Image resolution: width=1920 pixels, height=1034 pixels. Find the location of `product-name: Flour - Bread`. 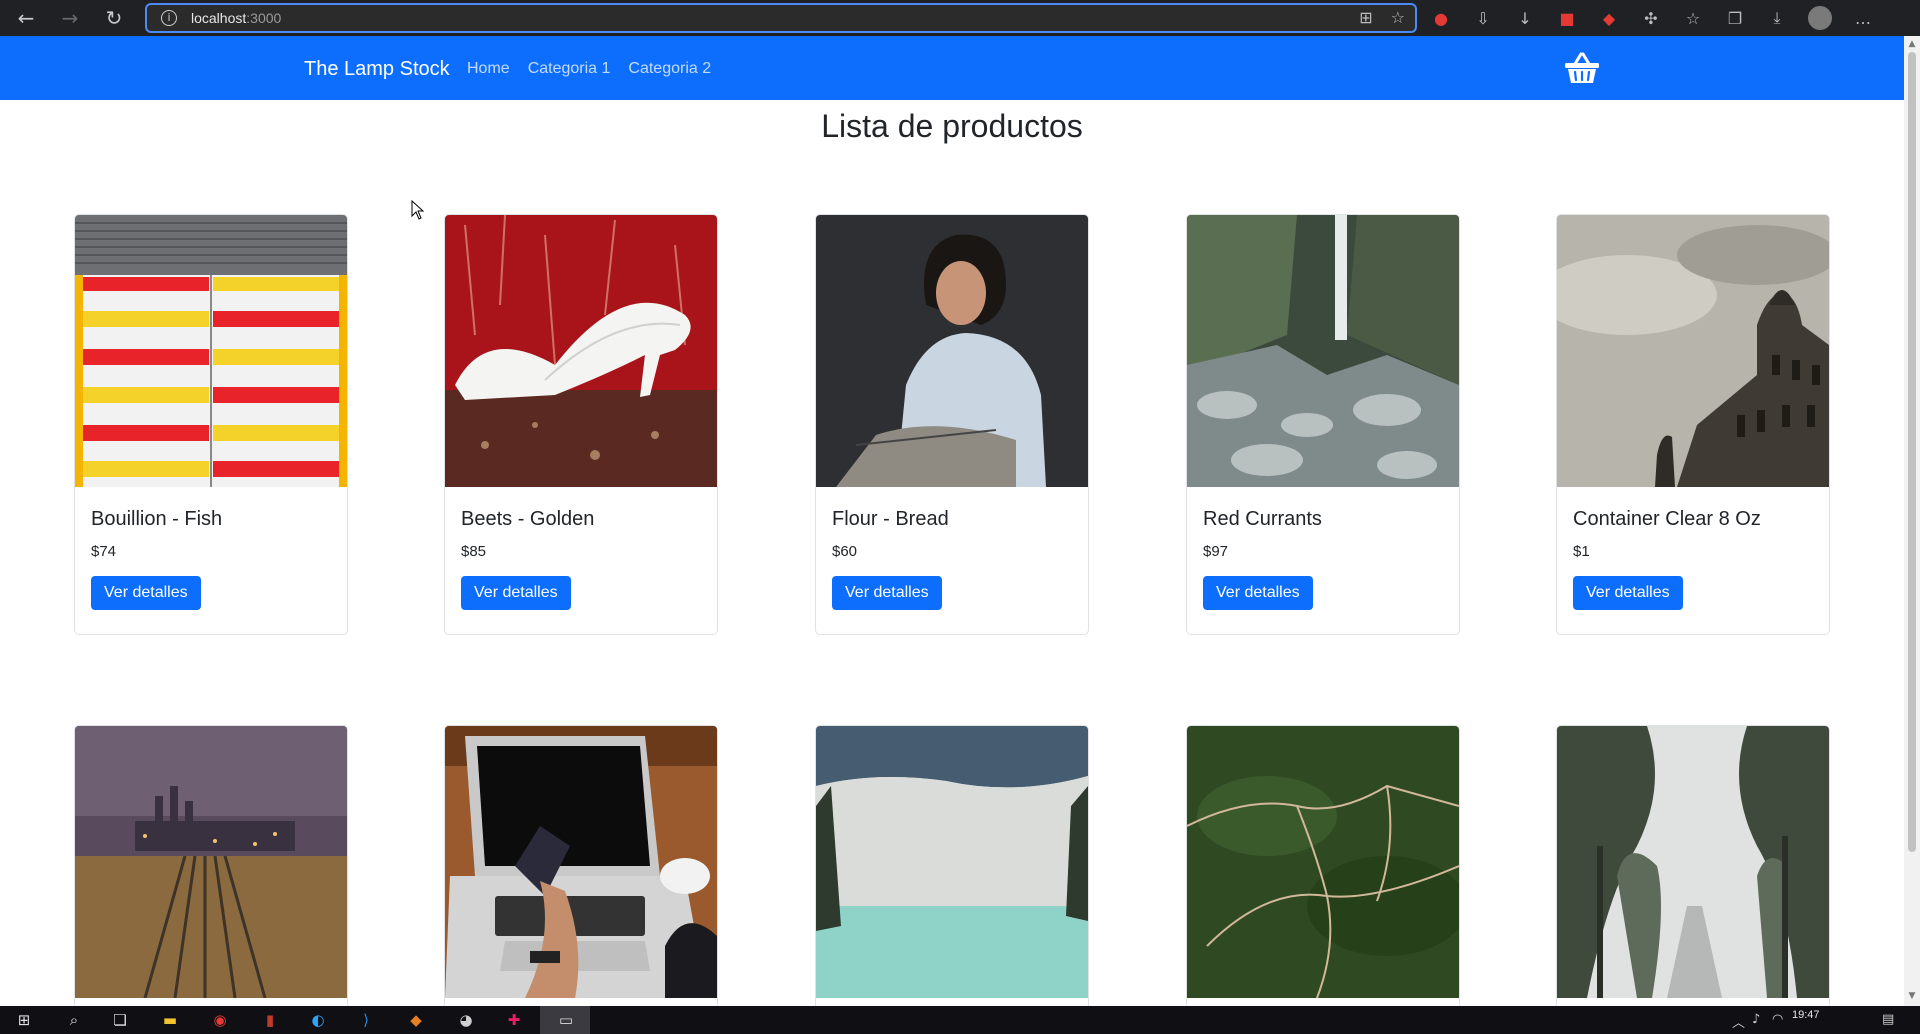

product-name: Flour - Bread is located at coordinates (890, 519).